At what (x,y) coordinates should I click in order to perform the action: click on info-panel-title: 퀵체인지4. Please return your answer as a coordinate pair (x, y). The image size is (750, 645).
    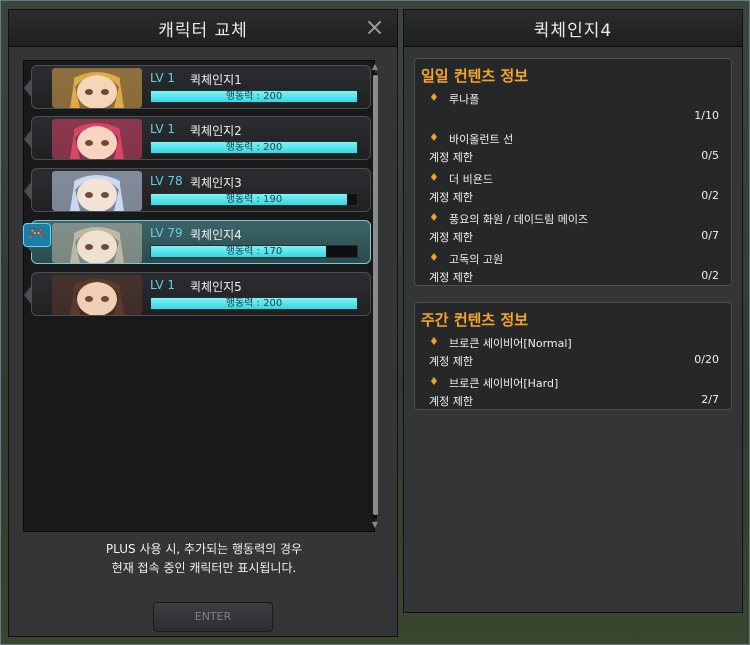
    Looking at the image, I should click on (573, 30).